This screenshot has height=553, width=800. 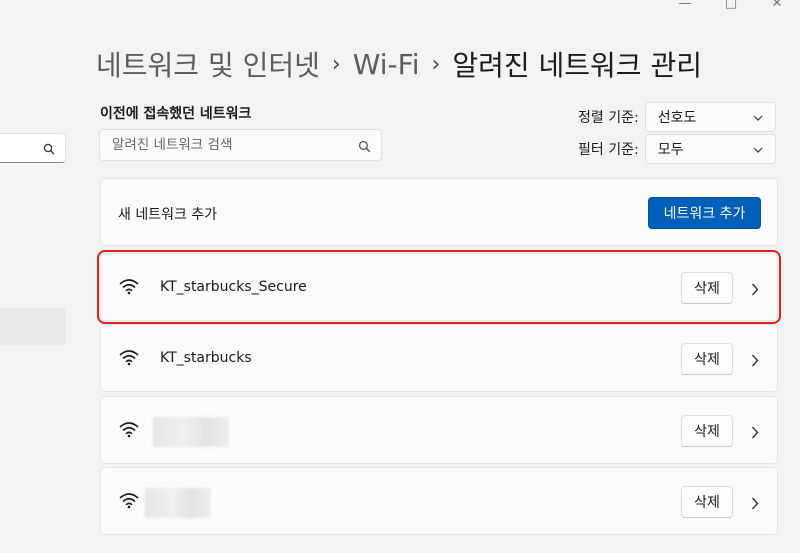 What do you see at coordinates (168, 215) in the screenshot?
I see `add-network-label: 새 네트워크 추가` at bounding box center [168, 215].